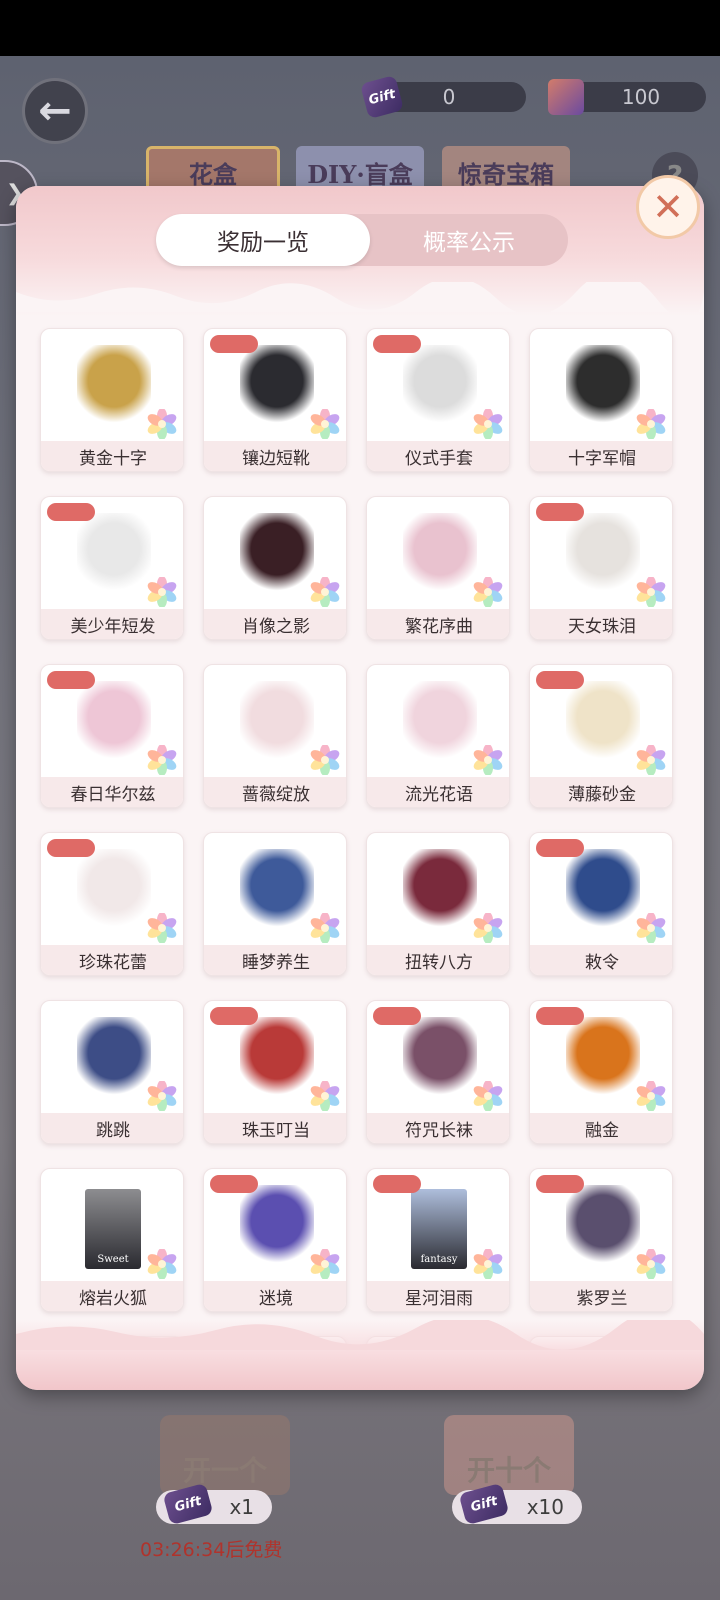  I want to click on reward-name: 珠玉叮当, so click(275, 1128).